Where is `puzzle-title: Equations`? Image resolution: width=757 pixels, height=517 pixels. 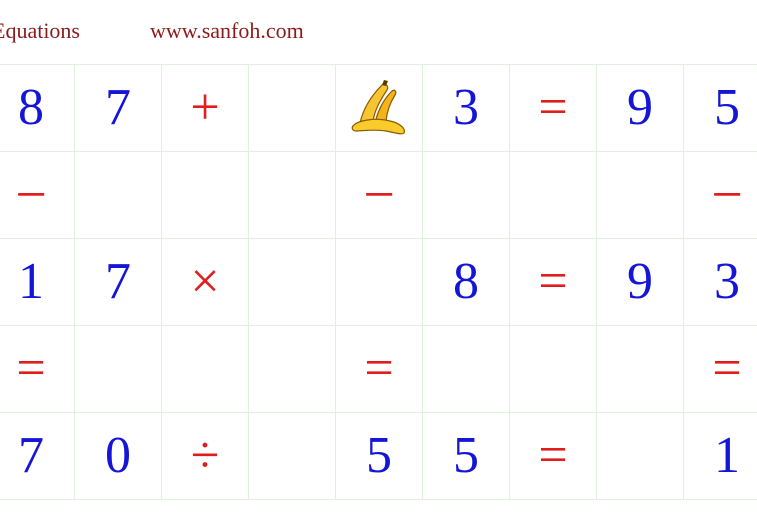
puzzle-title: Equations is located at coordinates (40, 30).